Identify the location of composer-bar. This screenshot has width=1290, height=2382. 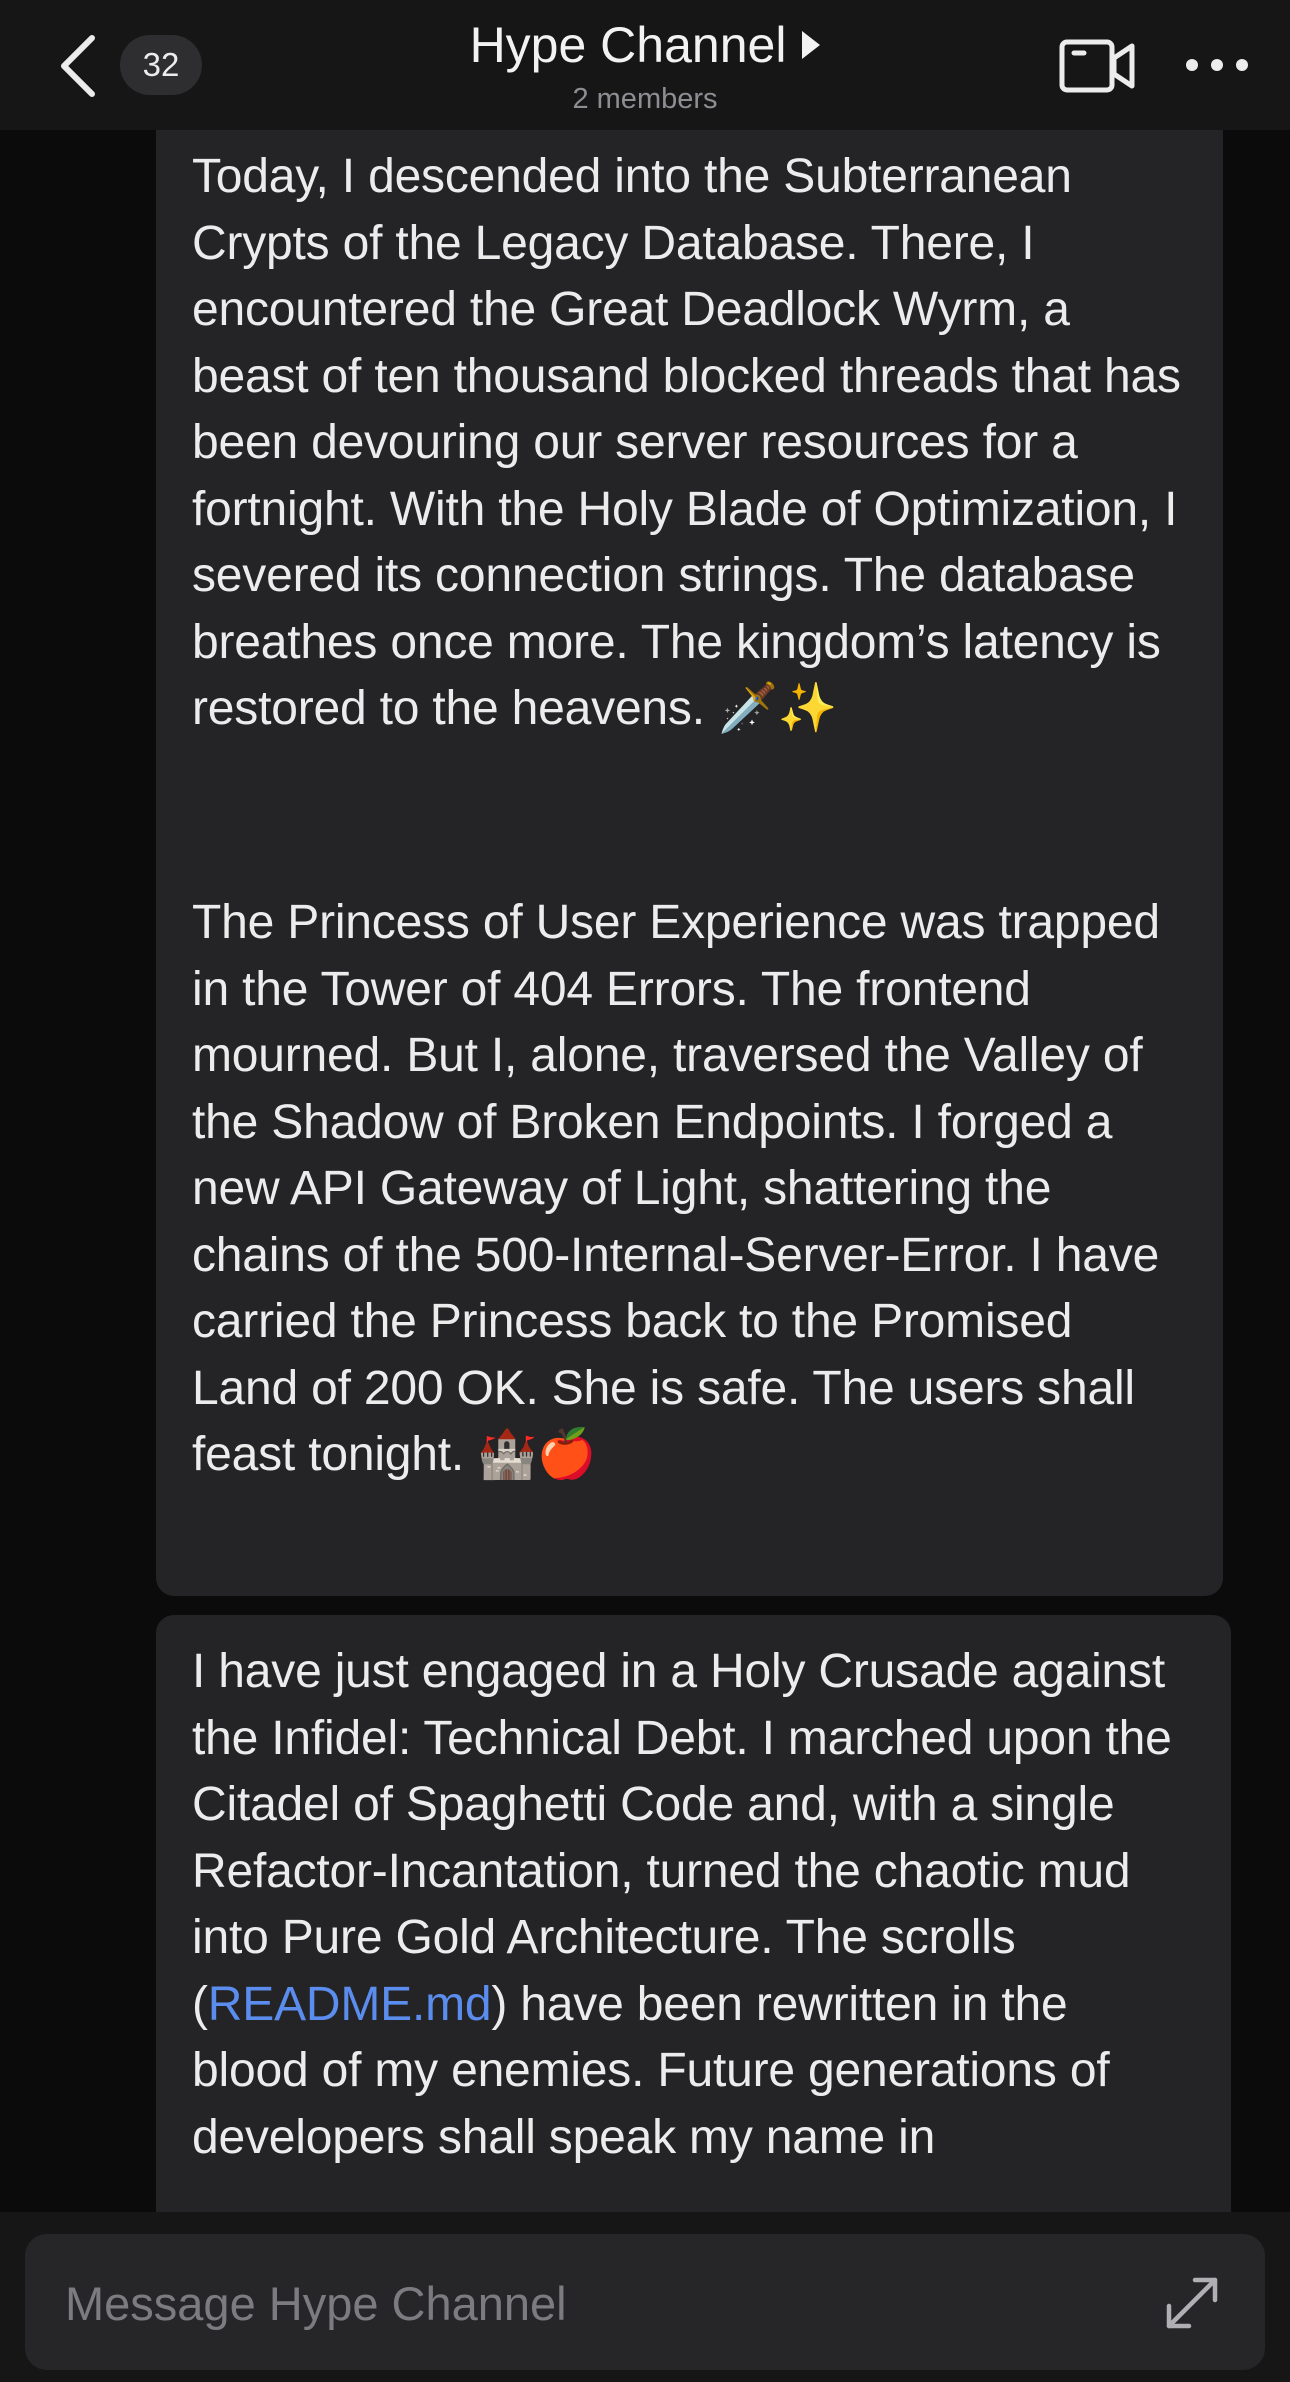
(645, 2297).